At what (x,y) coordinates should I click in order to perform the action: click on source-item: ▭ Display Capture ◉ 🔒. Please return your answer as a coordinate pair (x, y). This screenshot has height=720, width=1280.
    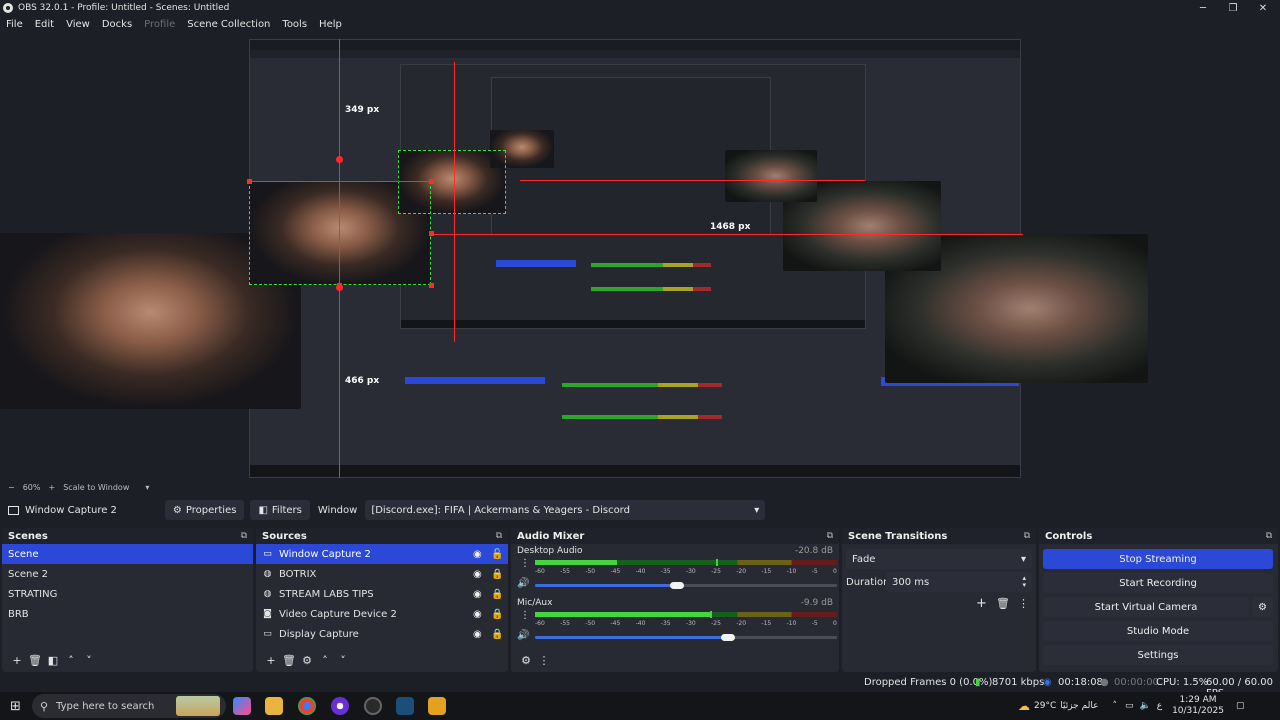
    Looking at the image, I should click on (382, 634).